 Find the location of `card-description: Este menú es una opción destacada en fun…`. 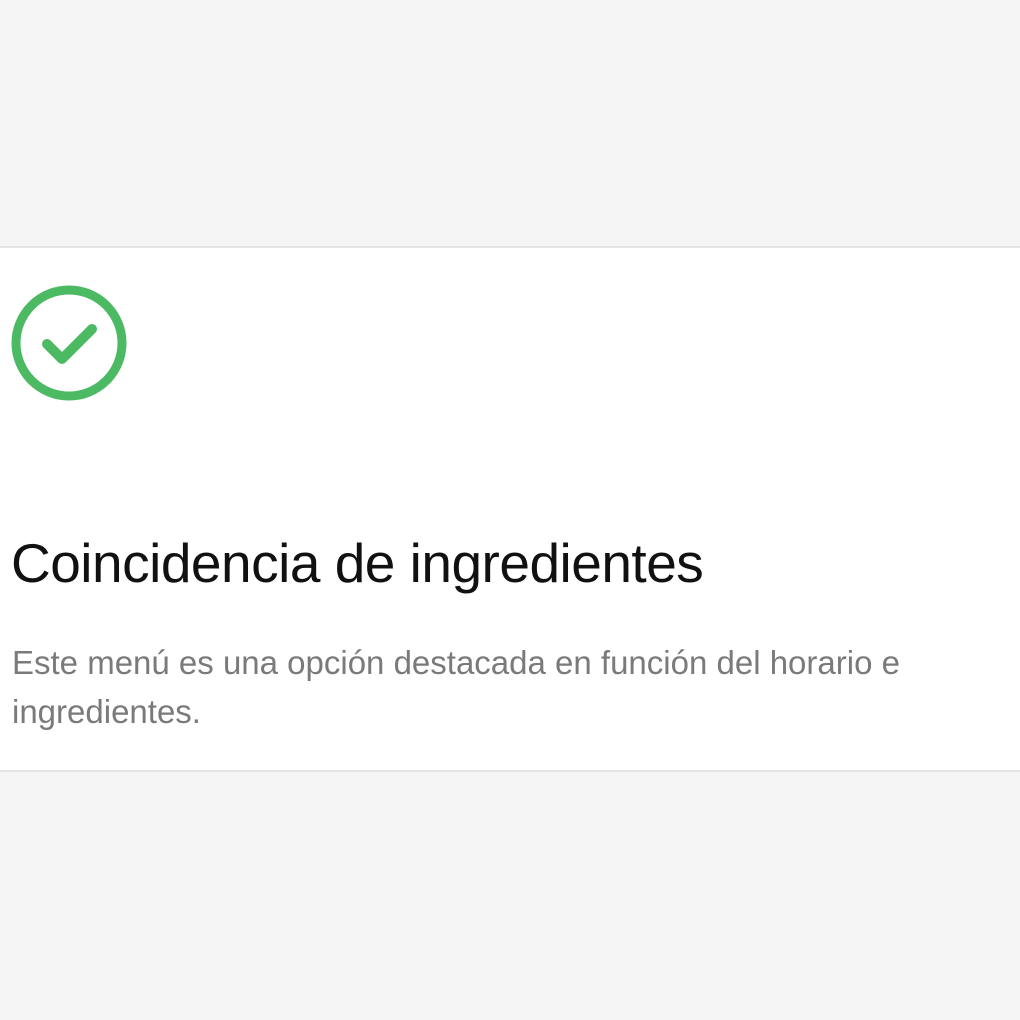

card-description: Este menú es una opción destacada en fun… is located at coordinates (456, 687).